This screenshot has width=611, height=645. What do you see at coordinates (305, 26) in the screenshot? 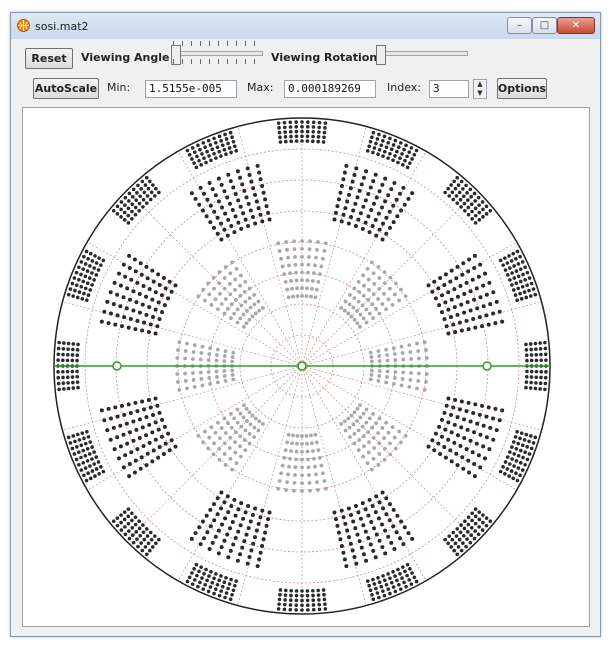
I see `title-bar: sosi.mat2 – □ ✕` at bounding box center [305, 26].